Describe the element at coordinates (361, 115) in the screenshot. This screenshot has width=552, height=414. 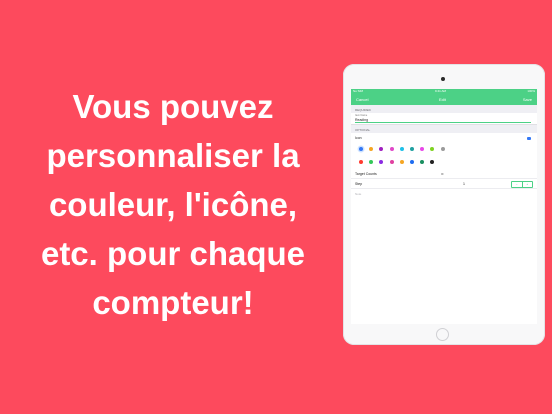
I see `item-name-caption: Item Name` at that location.